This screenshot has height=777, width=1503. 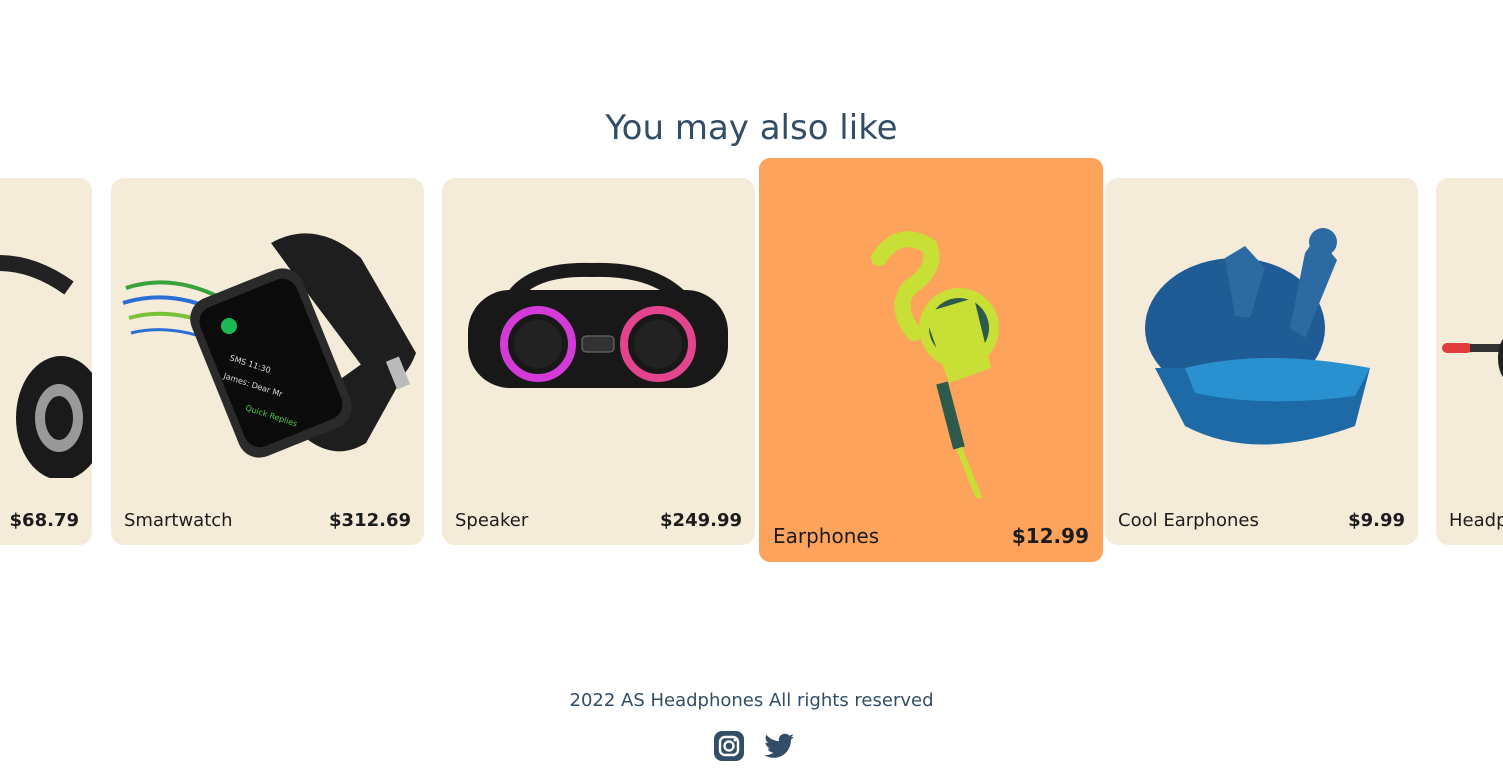 I want to click on product-price: $312.69, so click(x=370, y=520).